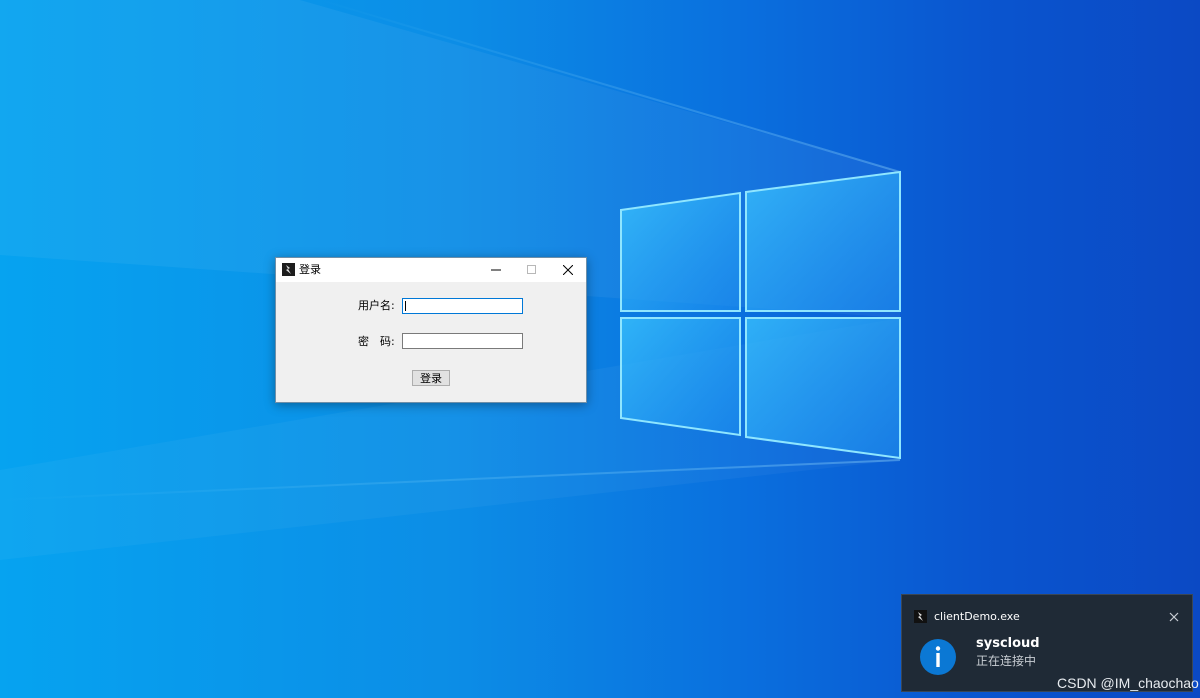  What do you see at coordinates (938, 657) in the screenshot?
I see `info-icon` at bounding box center [938, 657].